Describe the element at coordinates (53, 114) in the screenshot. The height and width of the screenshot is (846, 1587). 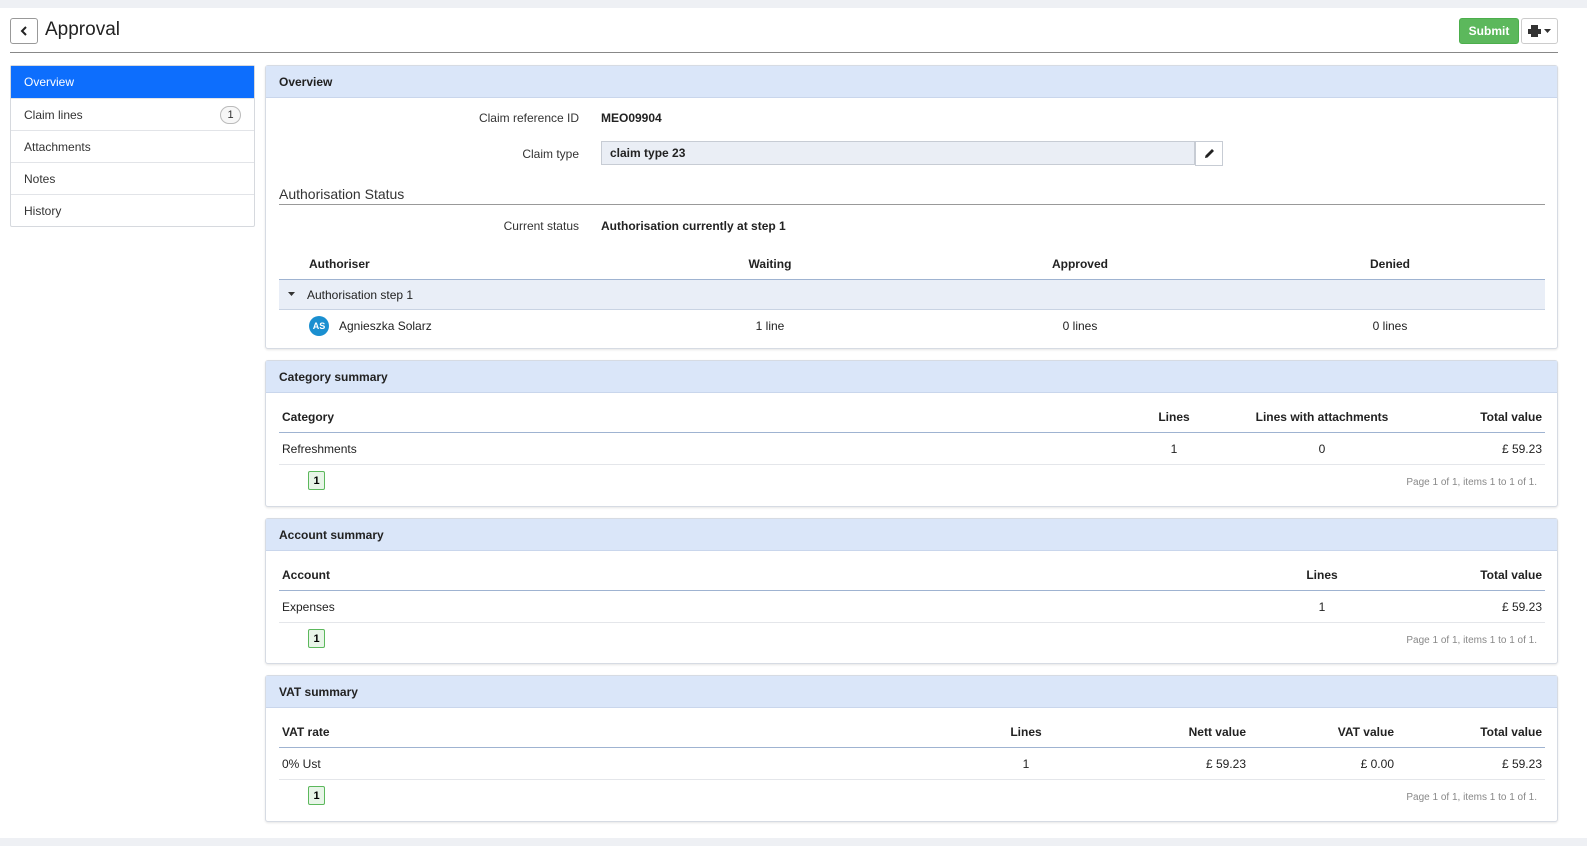
I see `sidebar-item-label: Claim lines` at that location.